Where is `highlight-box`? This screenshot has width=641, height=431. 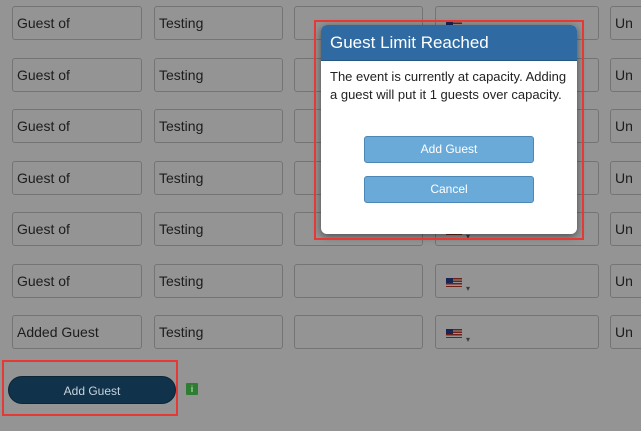 highlight-box is located at coordinates (90, 388).